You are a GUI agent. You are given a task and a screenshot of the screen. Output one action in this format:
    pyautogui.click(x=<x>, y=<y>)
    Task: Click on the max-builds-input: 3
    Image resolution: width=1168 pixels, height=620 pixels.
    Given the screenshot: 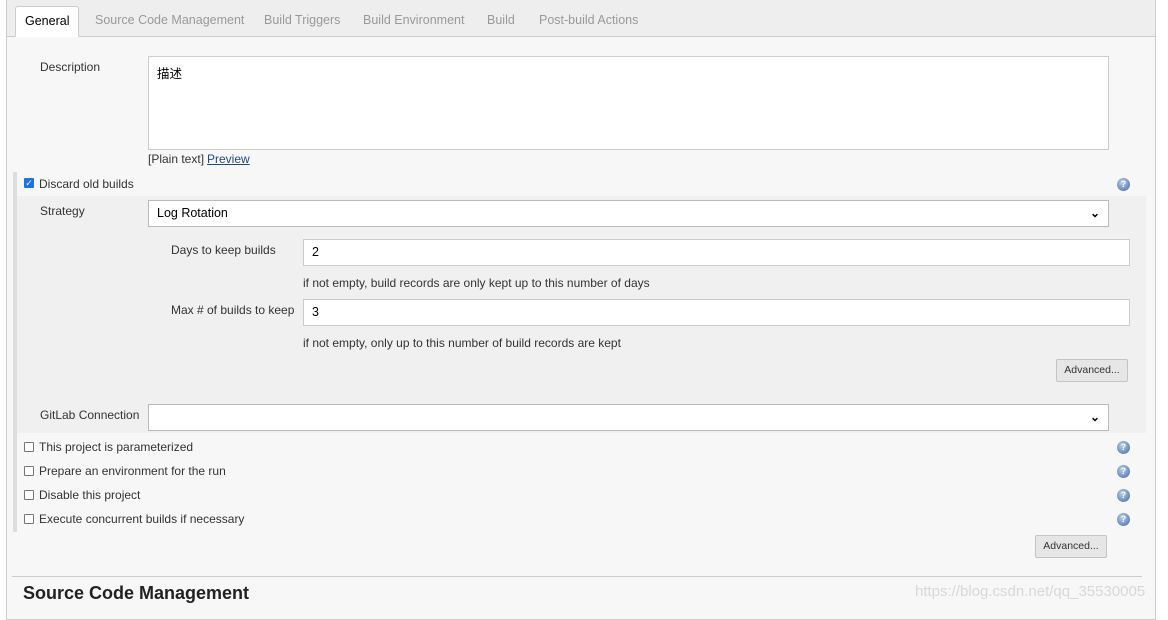 What is the action you would take?
    pyautogui.click(x=716, y=312)
    